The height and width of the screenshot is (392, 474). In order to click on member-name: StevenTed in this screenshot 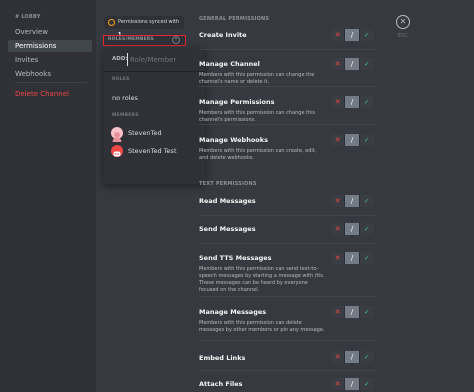, I will do `click(145, 133)`.